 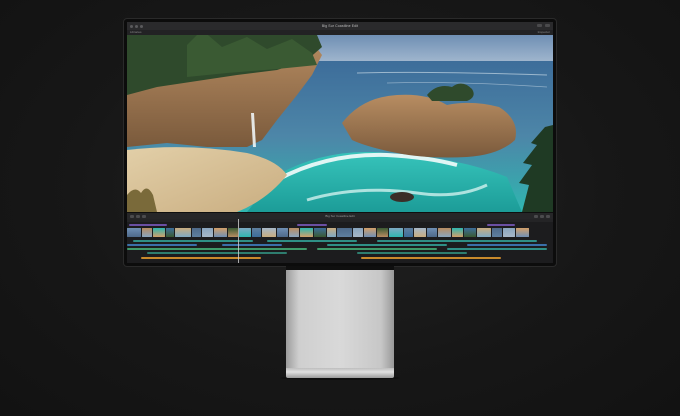 What do you see at coordinates (536, 216) in the screenshot?
I see `snapping-icon` at bounding box center [536, 216].